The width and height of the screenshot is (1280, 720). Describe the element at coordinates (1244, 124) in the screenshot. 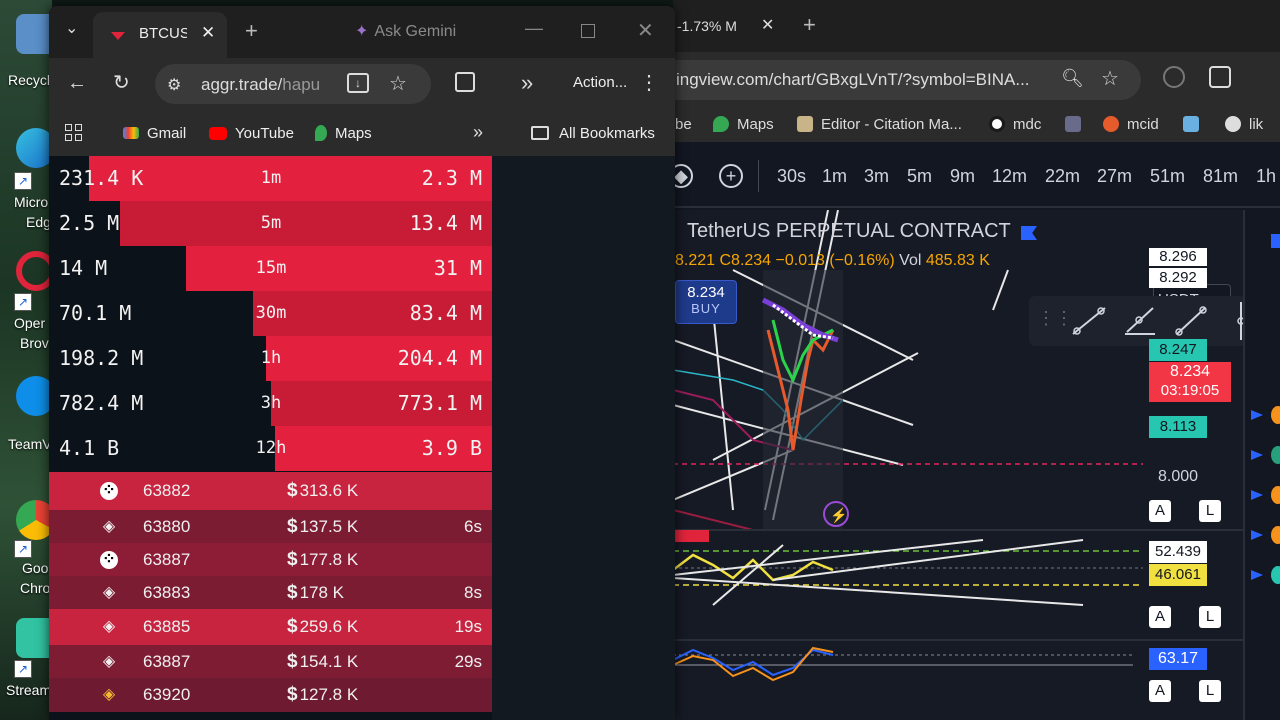

I see `bookmark-lik: lik` at that location.